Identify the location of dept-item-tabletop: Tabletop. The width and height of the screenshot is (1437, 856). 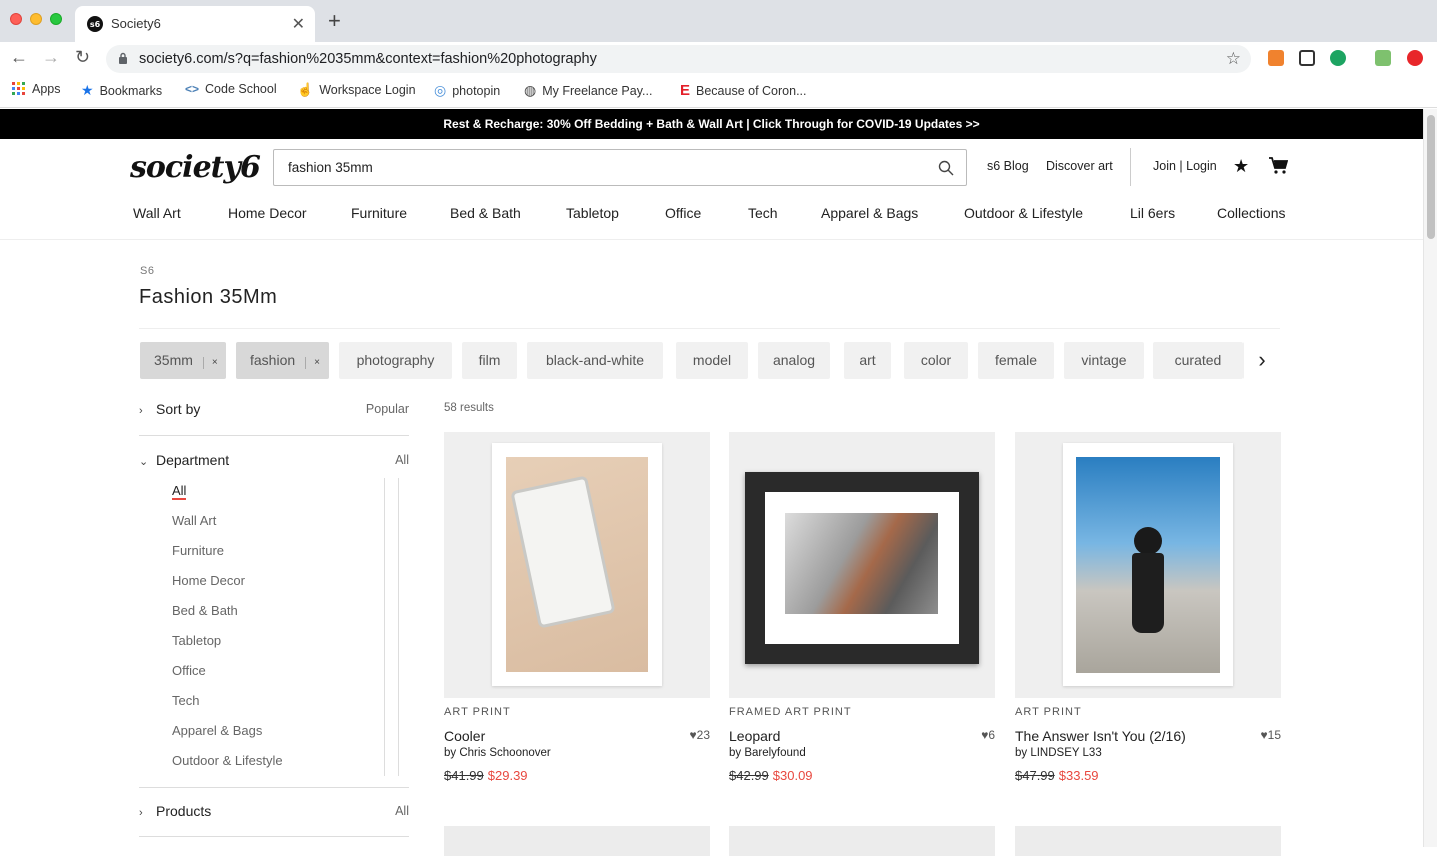
(196, 640).